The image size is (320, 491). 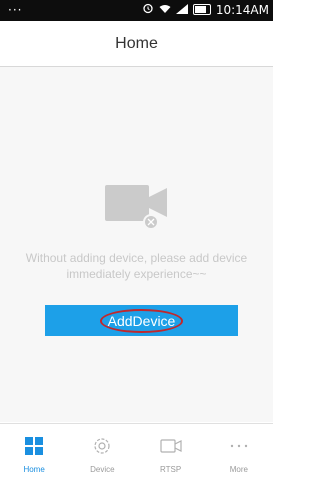 I want to click on tab-device-label: Device, so click(x=102, y=469).